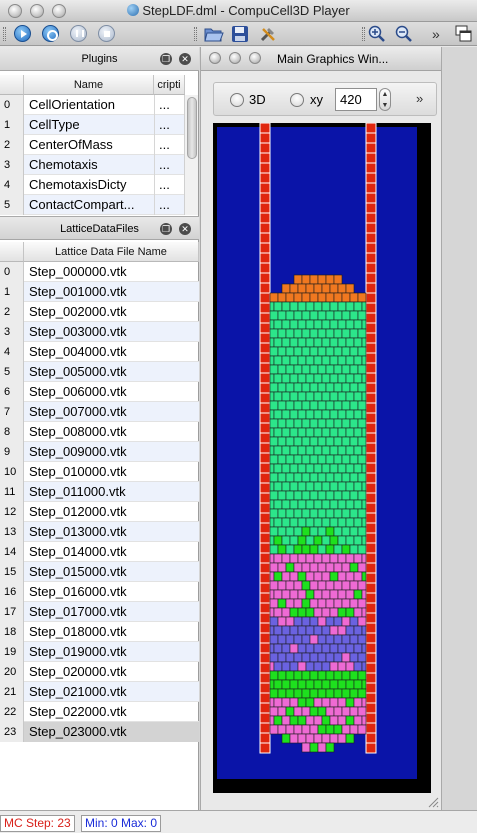  What do you see at coordinates (99, 612) in the screenshot?
I see `lattice-file-row: 17 Step_017000.vtk` at bounding box center [99, 612].